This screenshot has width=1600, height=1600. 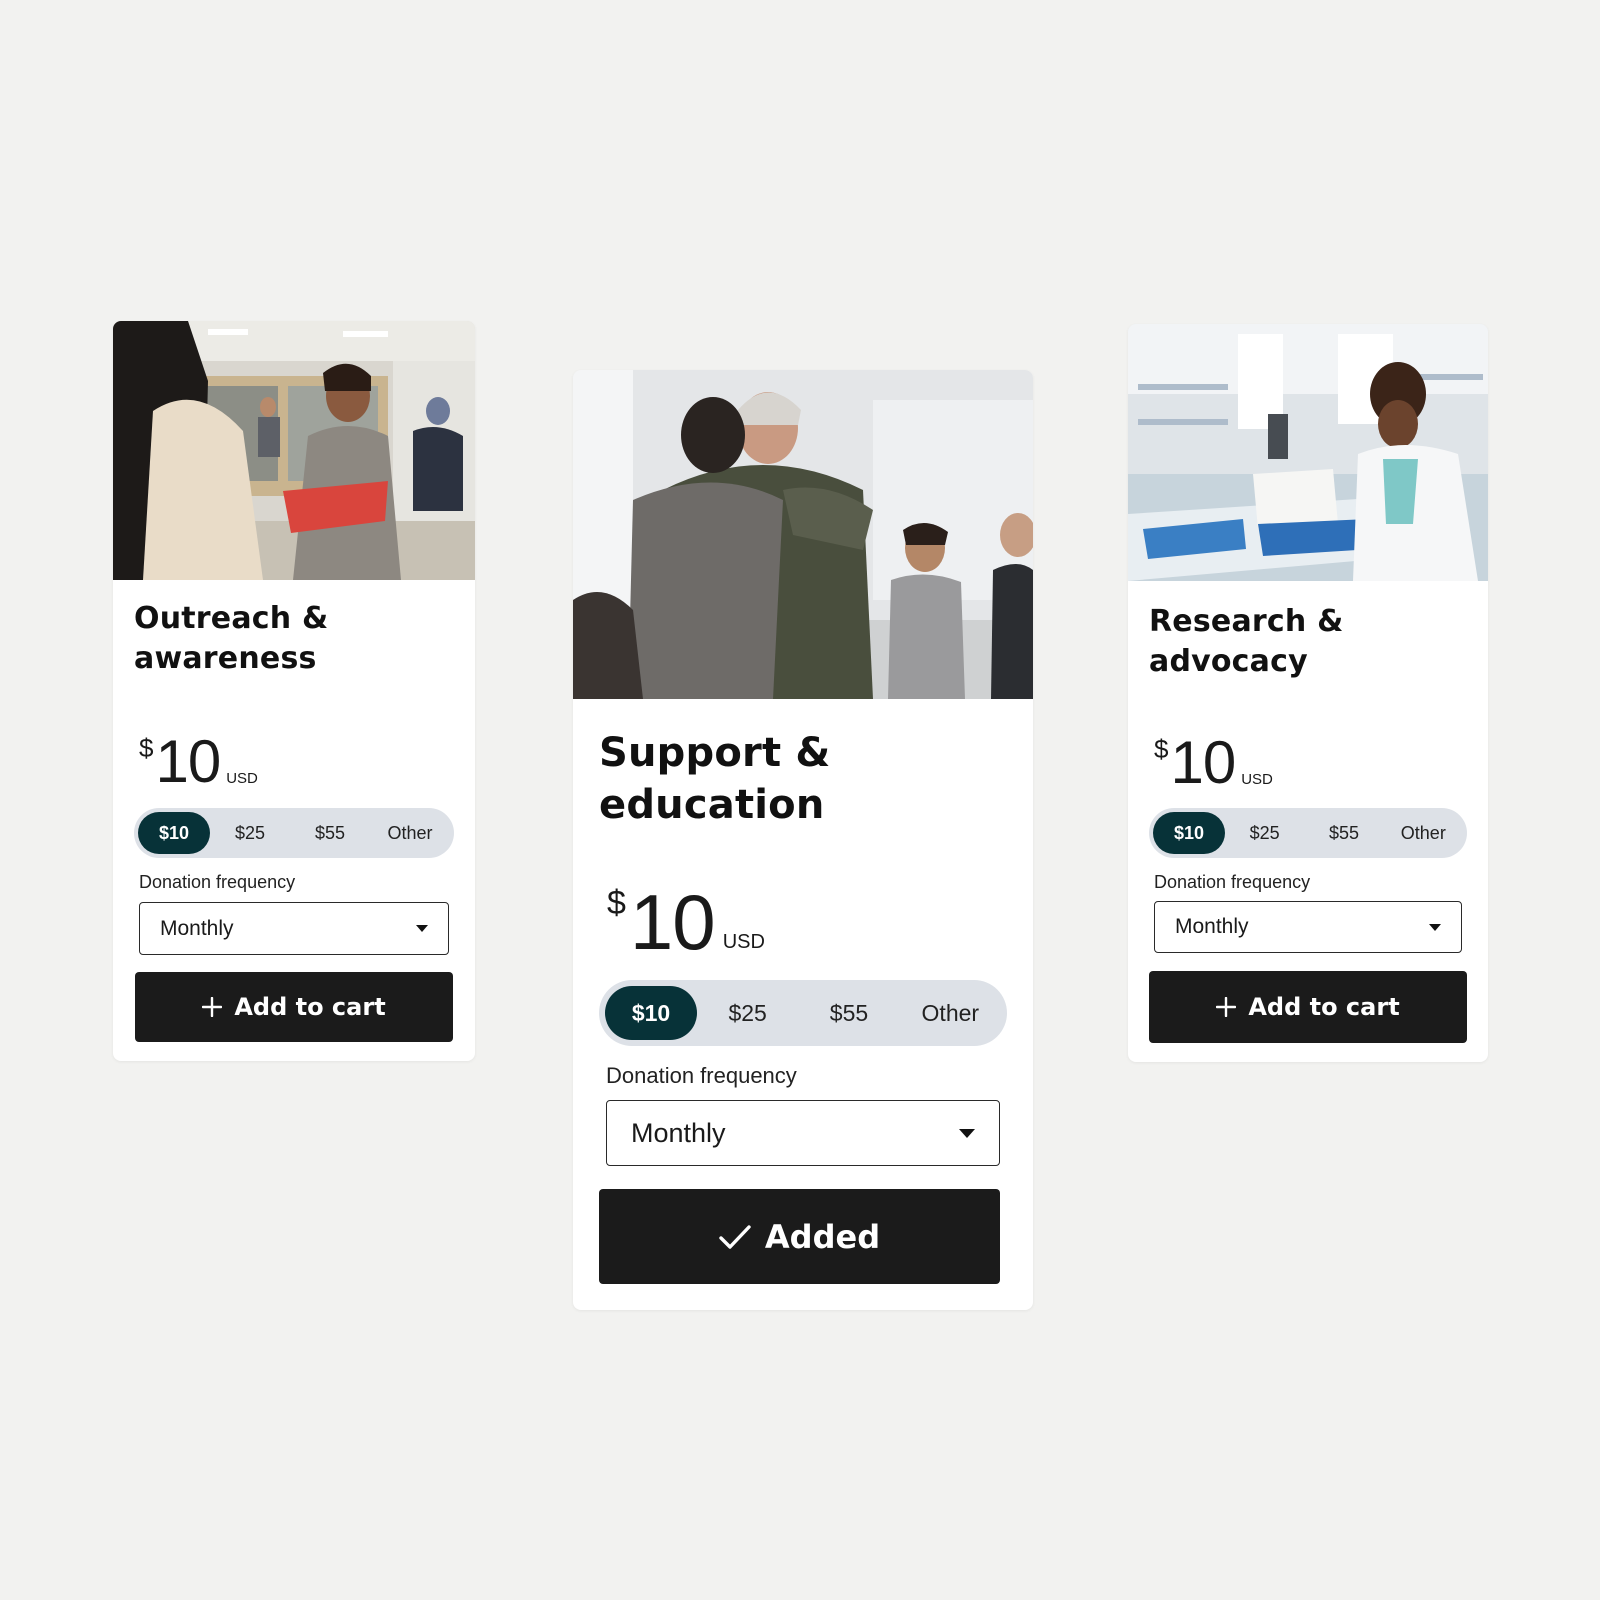 What do you see at coordinates (231, 639) in the screenshot?
I see `card-title: Outreach & awareness` at bounding box center [231, 639].